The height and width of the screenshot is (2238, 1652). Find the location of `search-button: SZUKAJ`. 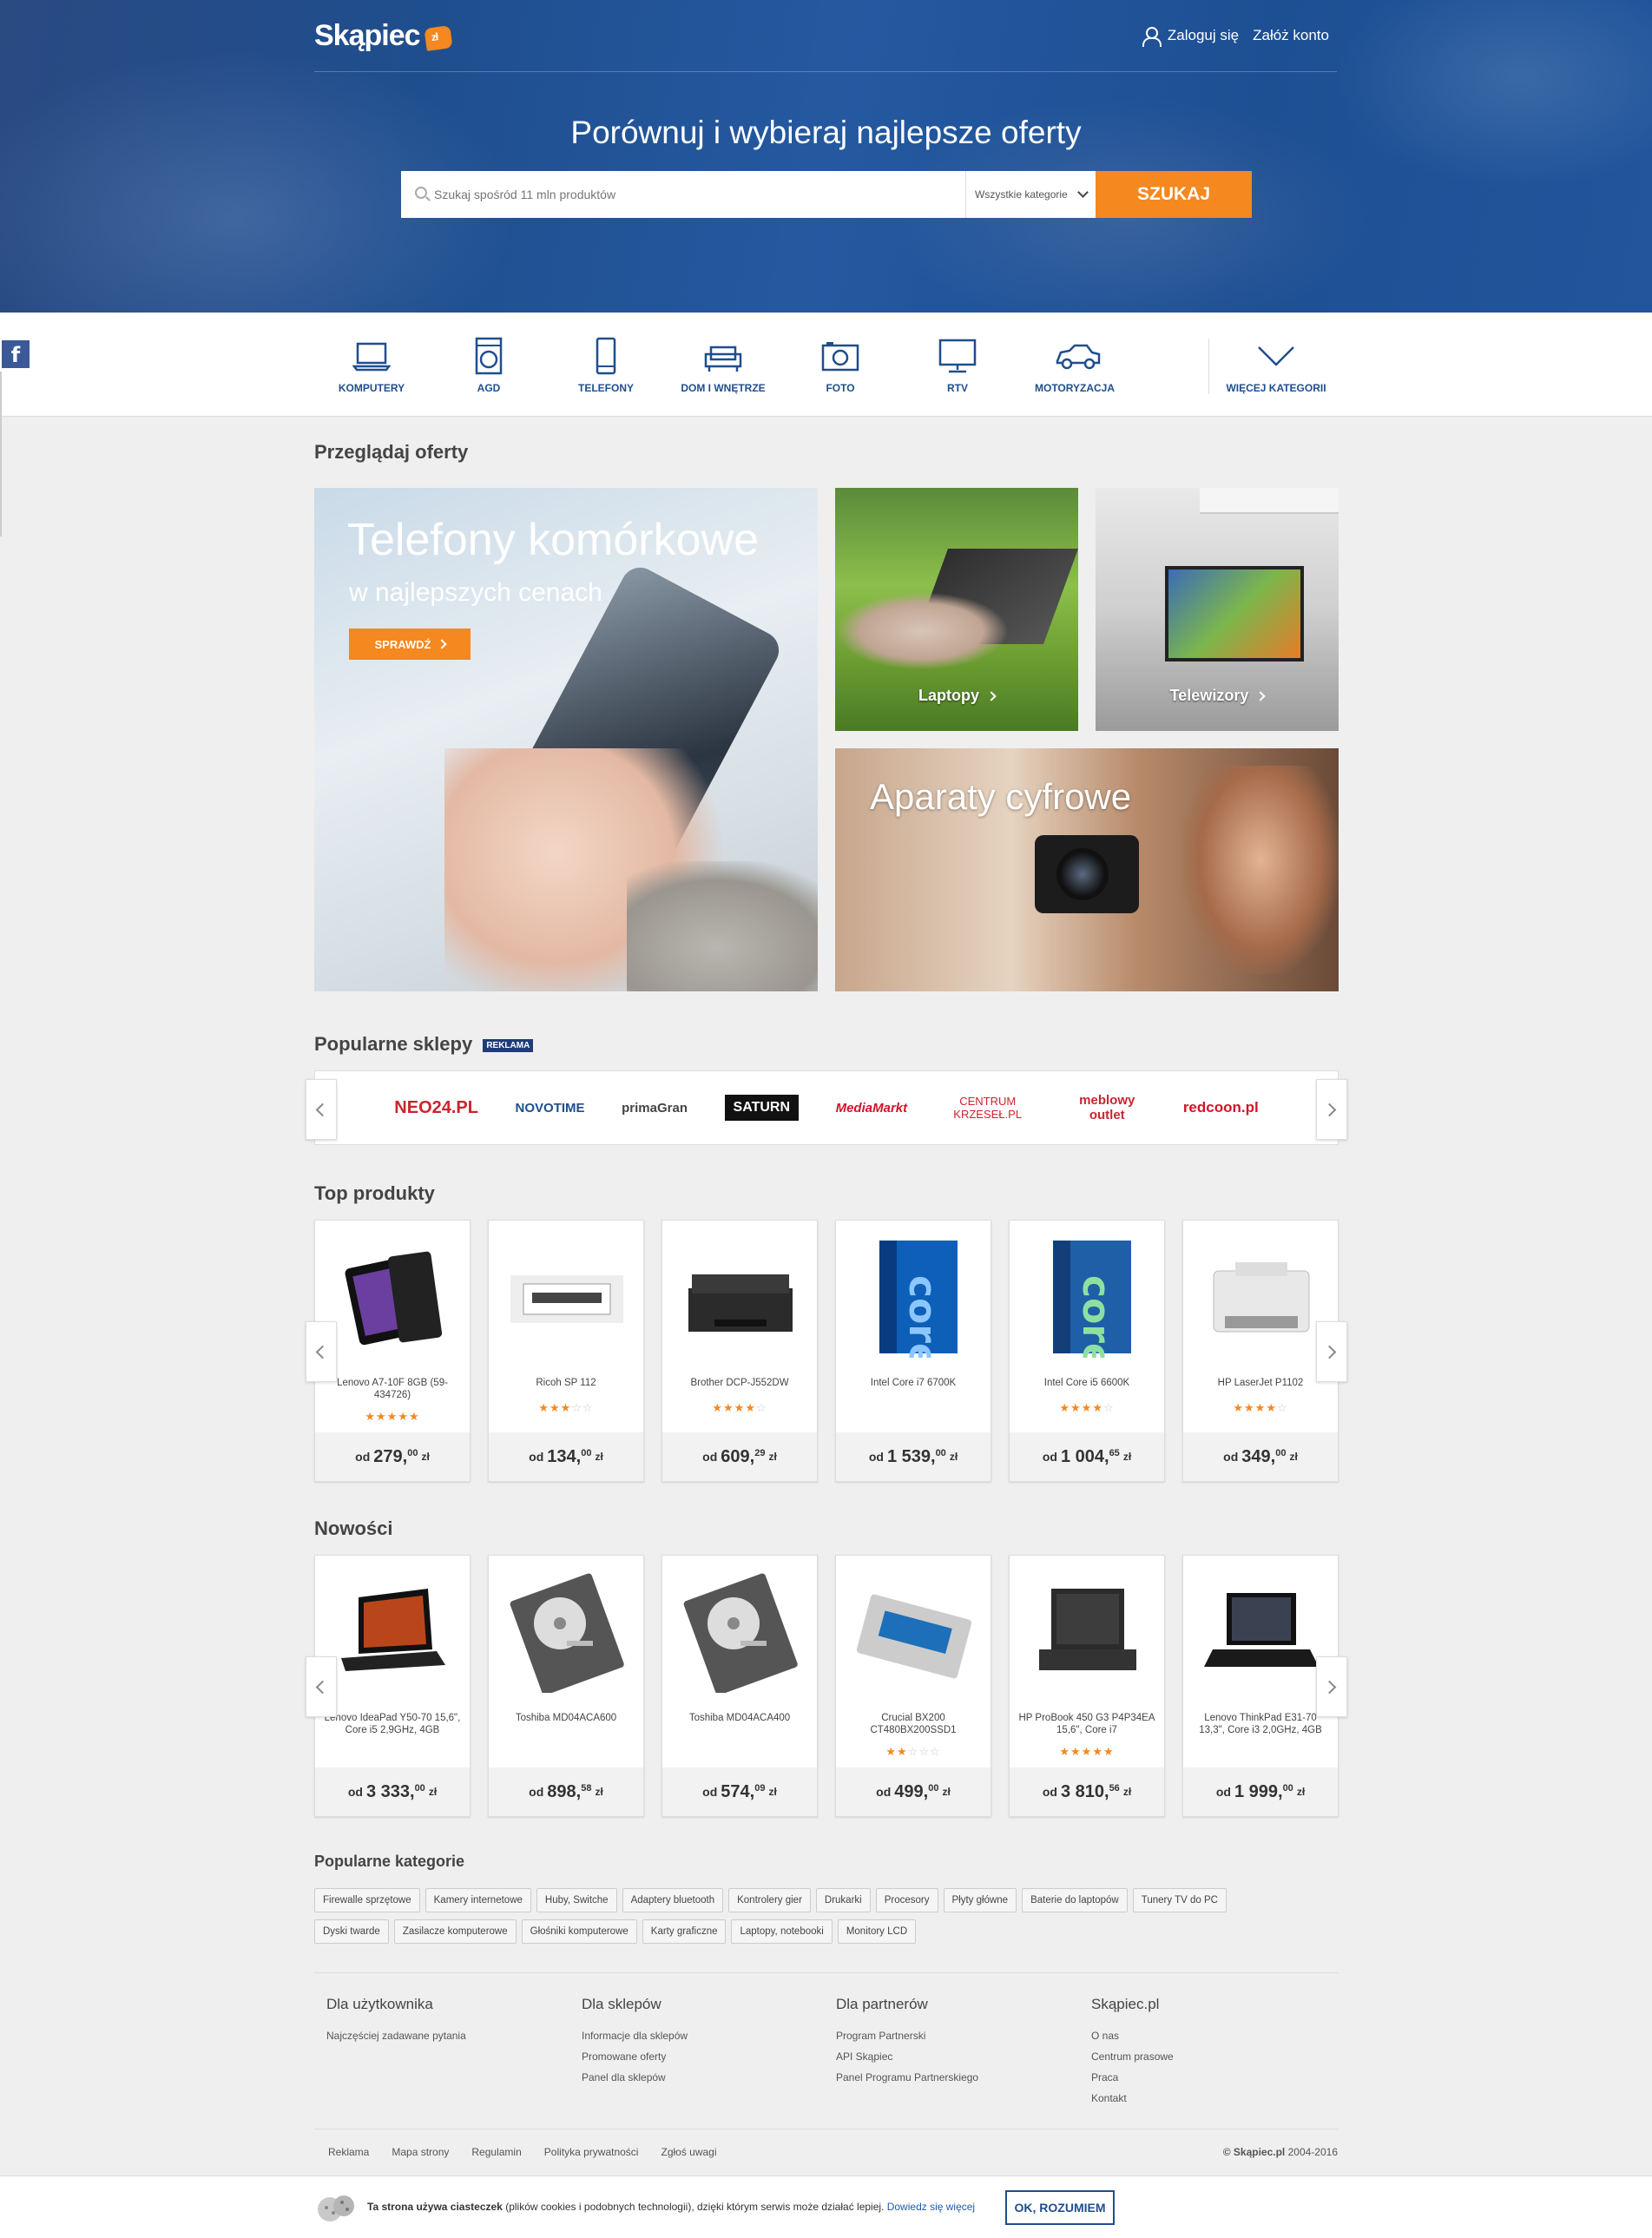

search-button: SZUKAJ is located at coordinates (1174, 194).